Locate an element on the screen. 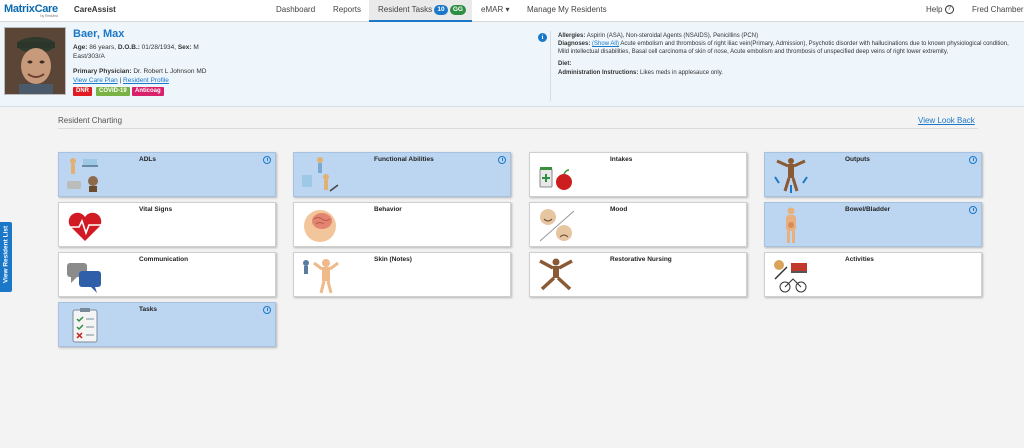 This screenshot has width=1024, height=448. tag-dnr: DNR is located at coordinates (82, 91).